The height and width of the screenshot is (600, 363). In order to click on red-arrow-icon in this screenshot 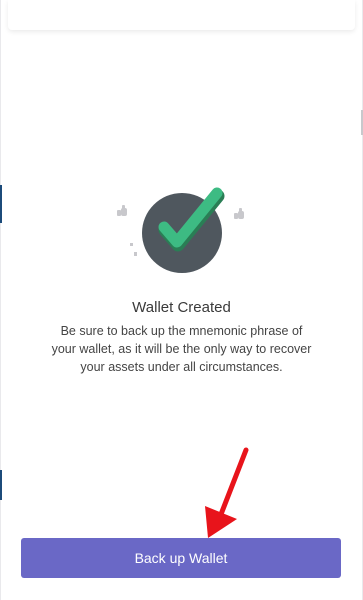, I will do `click(227, 492)`.